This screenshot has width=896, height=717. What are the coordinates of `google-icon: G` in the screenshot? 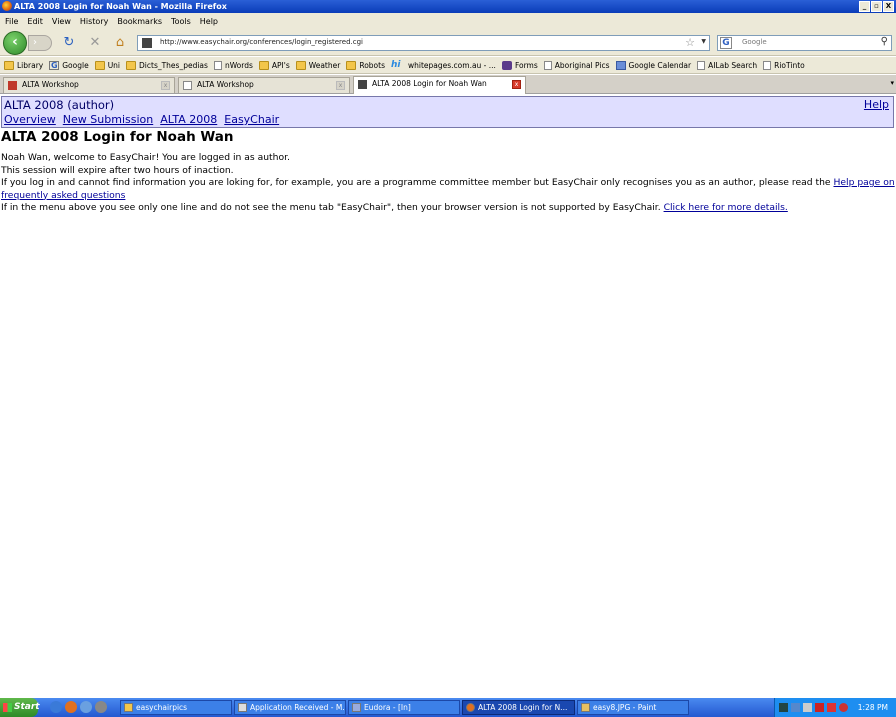 It's located at (54, 65).